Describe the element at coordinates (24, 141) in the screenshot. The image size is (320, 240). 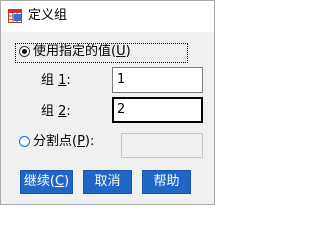
I see `cut-point-radio` at that location.